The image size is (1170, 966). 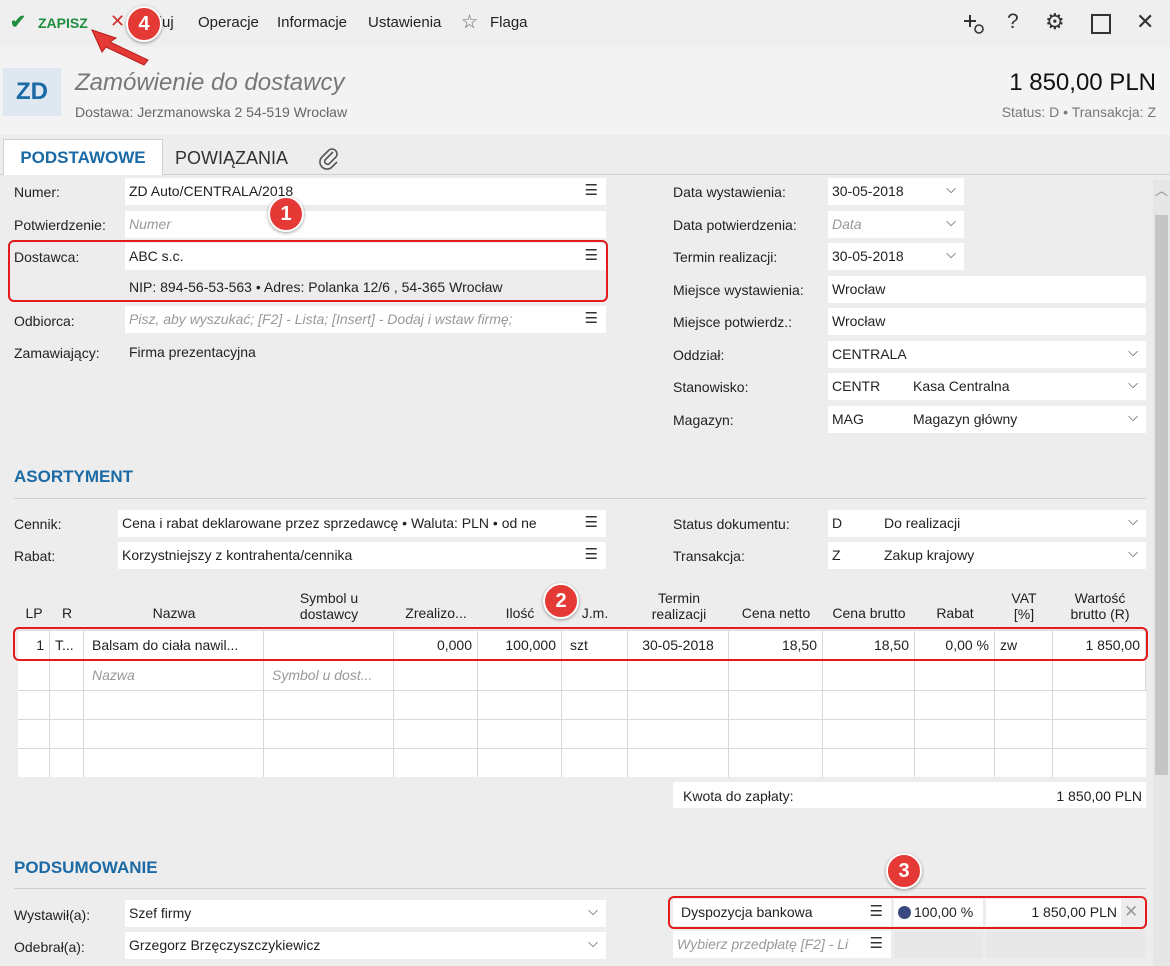 I want to click on new-row-vat, so click(x=1023, y=675).